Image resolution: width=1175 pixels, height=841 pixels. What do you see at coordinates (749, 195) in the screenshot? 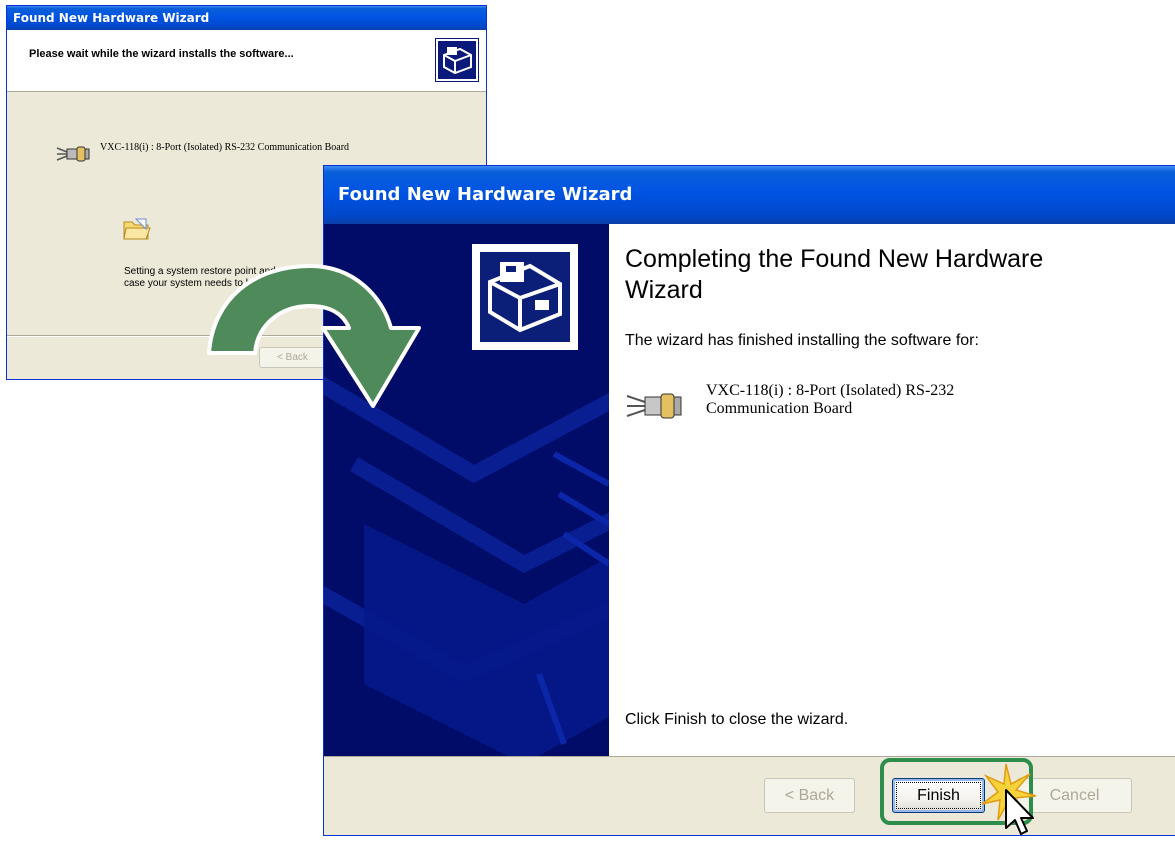
I see `front-window-titlebar: Found New Hardware Wizard` at bounding box center [749, 195].